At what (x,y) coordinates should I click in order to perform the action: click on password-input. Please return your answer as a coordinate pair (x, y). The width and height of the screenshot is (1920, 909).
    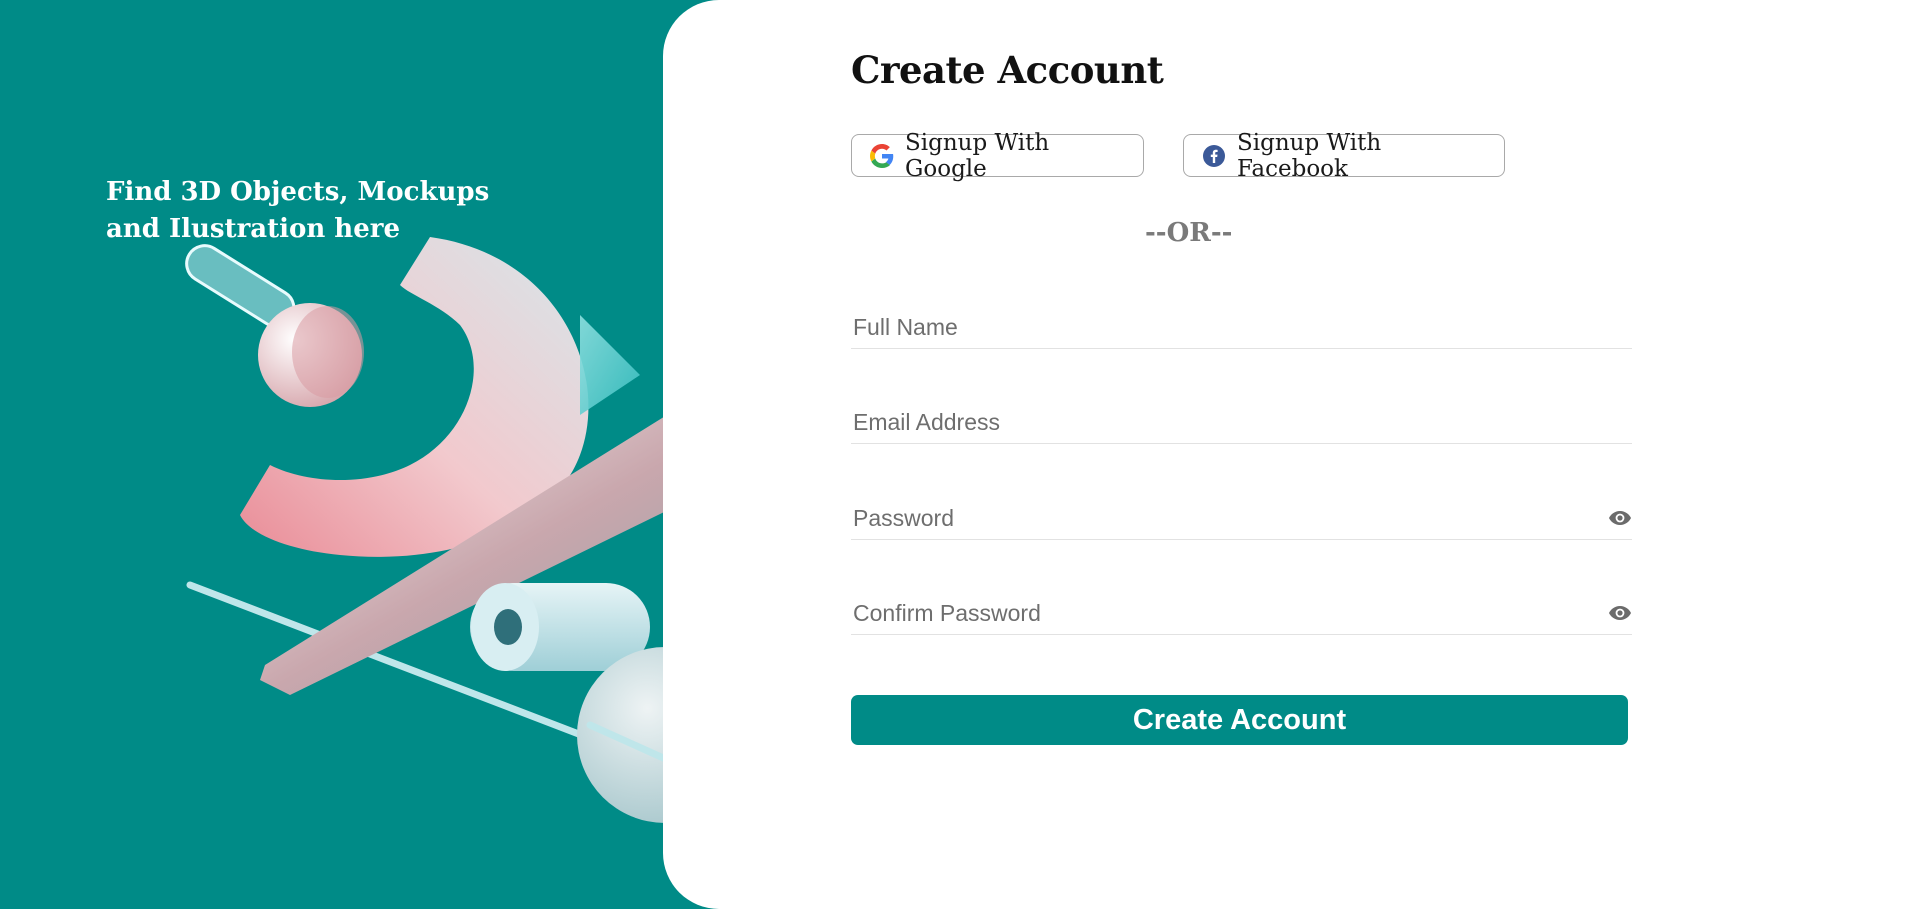
    Looking at the image, I should click on (1223, 518).